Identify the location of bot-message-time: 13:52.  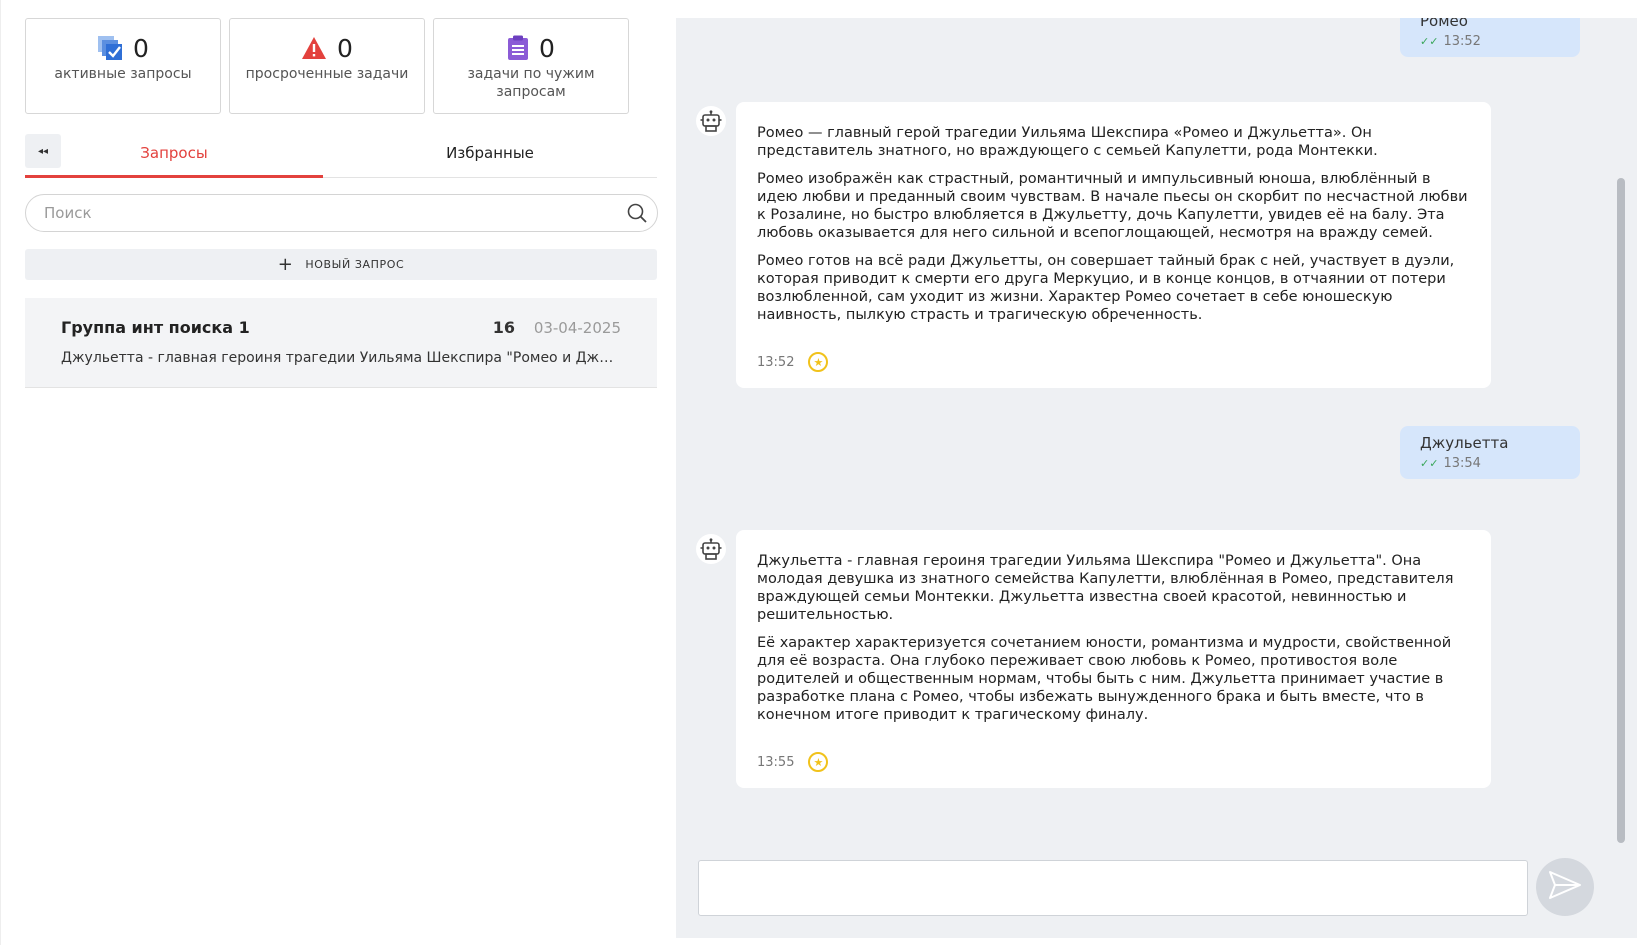
(776, 362).